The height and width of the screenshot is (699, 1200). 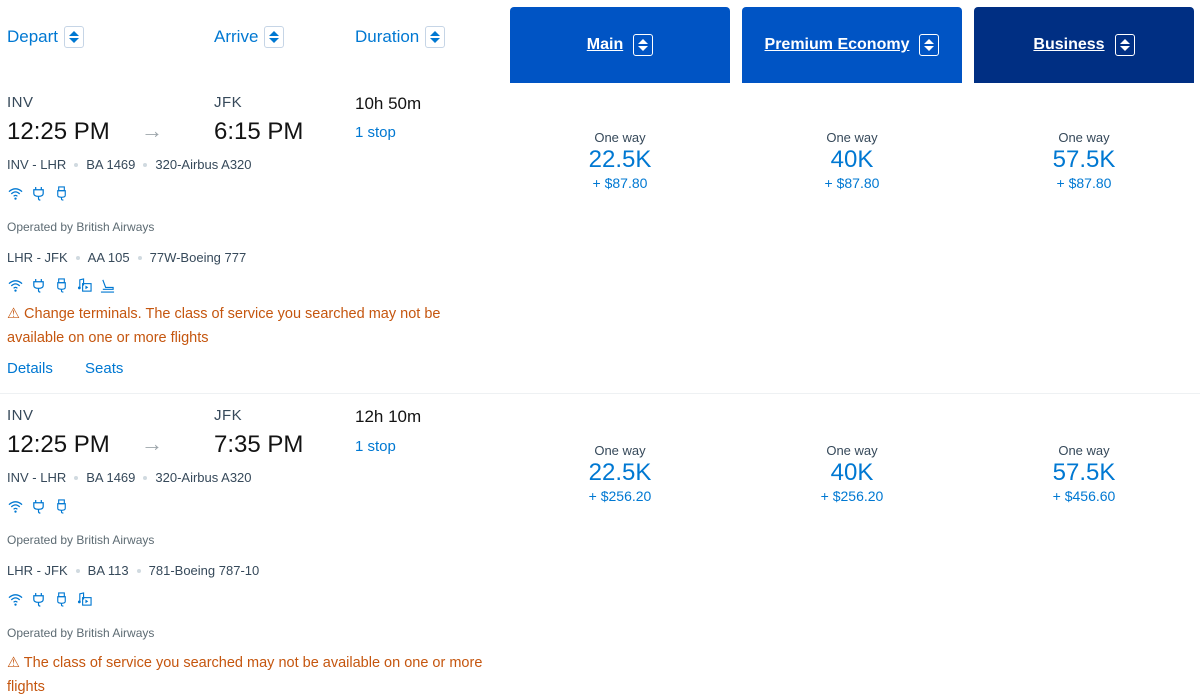 What do you see at coordinates (133, 570) in the screenshot?
I see `segment-info: LHR - JFK BA 113 781-Boeing 787-10` at bounding box center [133, 570].